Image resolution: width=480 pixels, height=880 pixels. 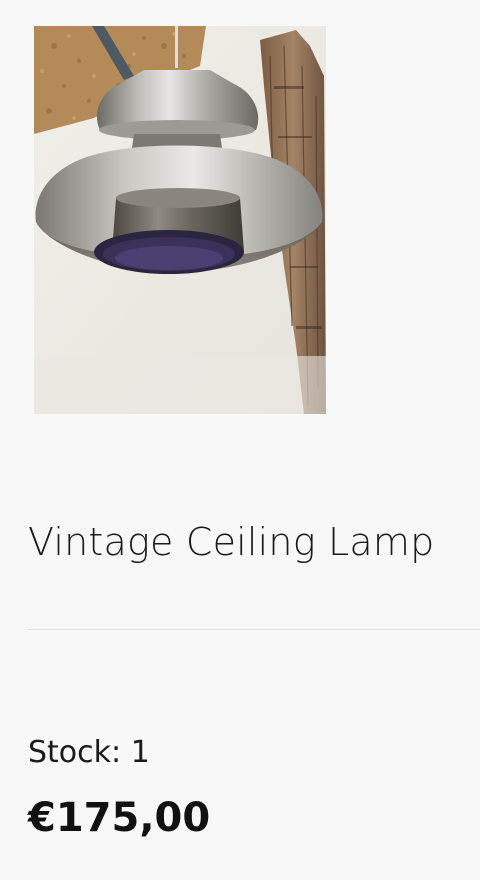 What do you see at coordinates (75, 752) in the screenshot?
I see `stock-label: Stock:` at bounding box center [75, 752].